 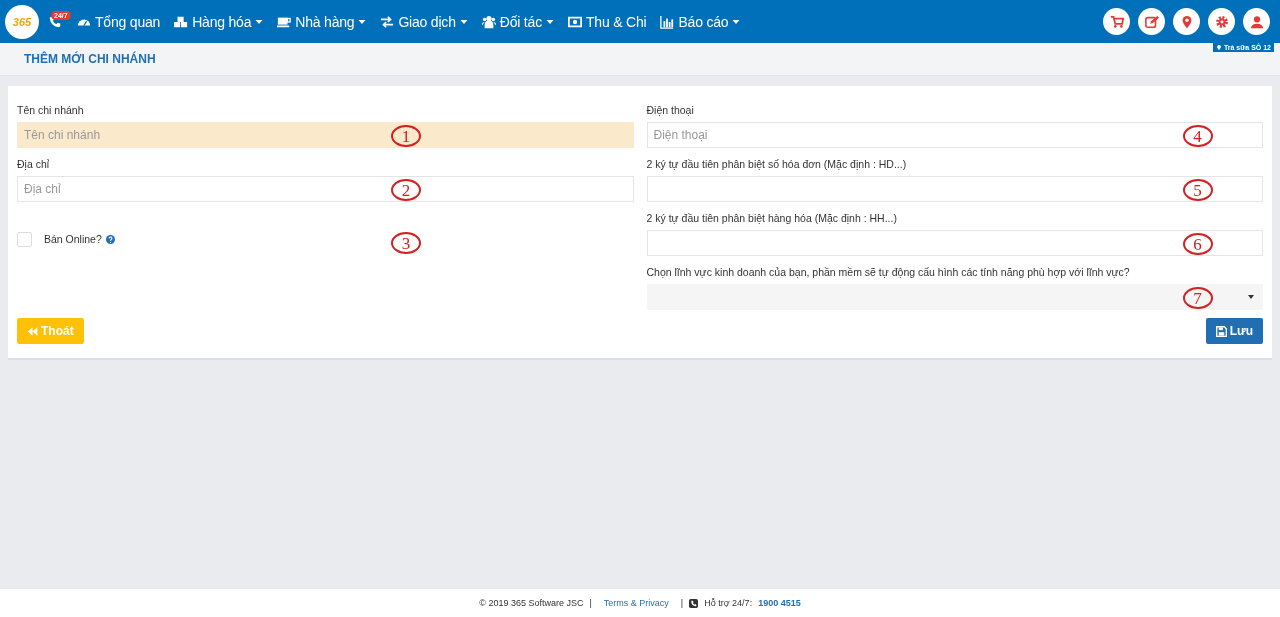 I want to click on field-label: Chọn lĩnh vực kinh doanh của bạn, phần mềm sẽ tự động cấu hình các tính năng phù hợp với lĩnh vực?, so click(x=888, y=272).